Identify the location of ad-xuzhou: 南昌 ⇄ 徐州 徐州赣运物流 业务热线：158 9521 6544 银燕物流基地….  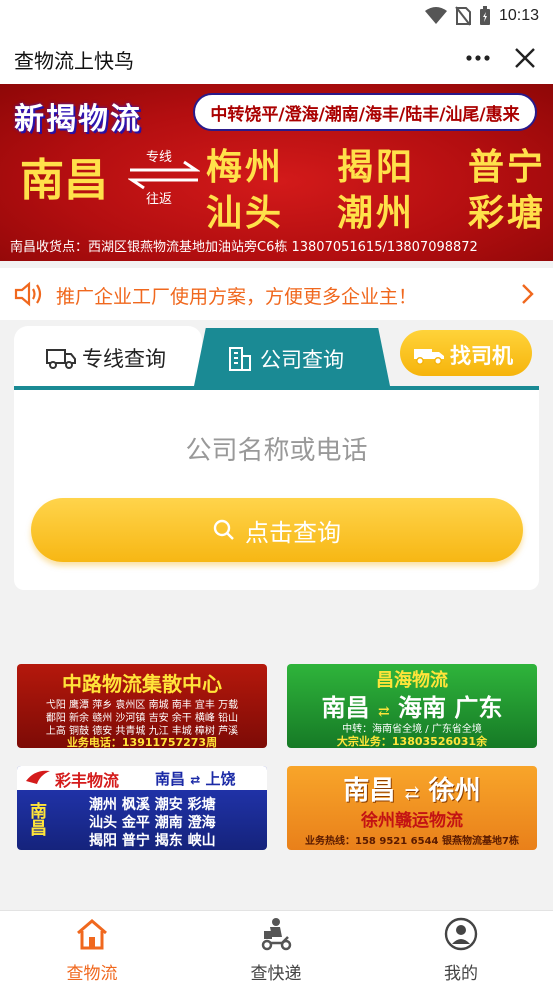
(412, 808).